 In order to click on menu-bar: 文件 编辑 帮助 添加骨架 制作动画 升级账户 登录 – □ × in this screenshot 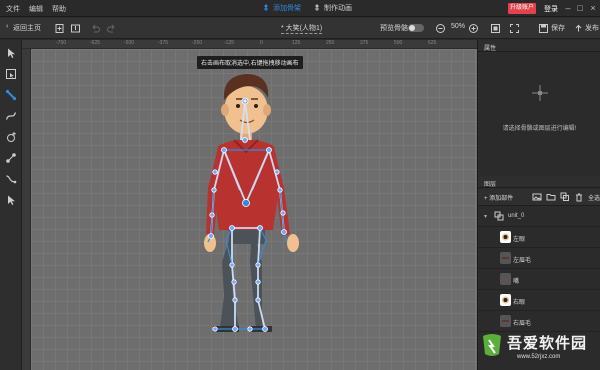, I will do `click(300, 8)`.